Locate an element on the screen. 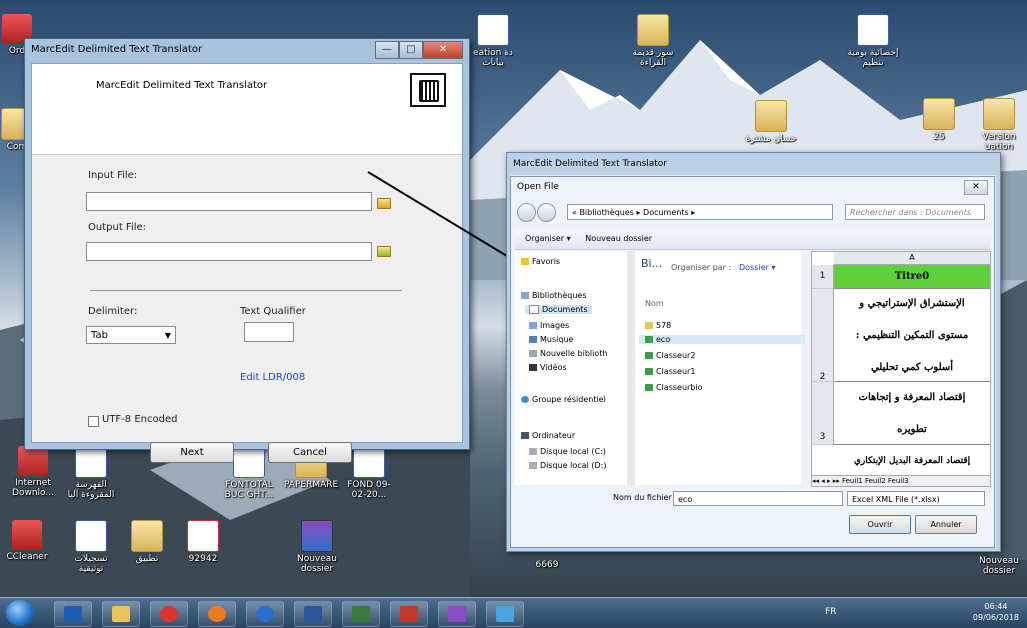  nav-favorites: Favoris is located at coordinates (540, 261).